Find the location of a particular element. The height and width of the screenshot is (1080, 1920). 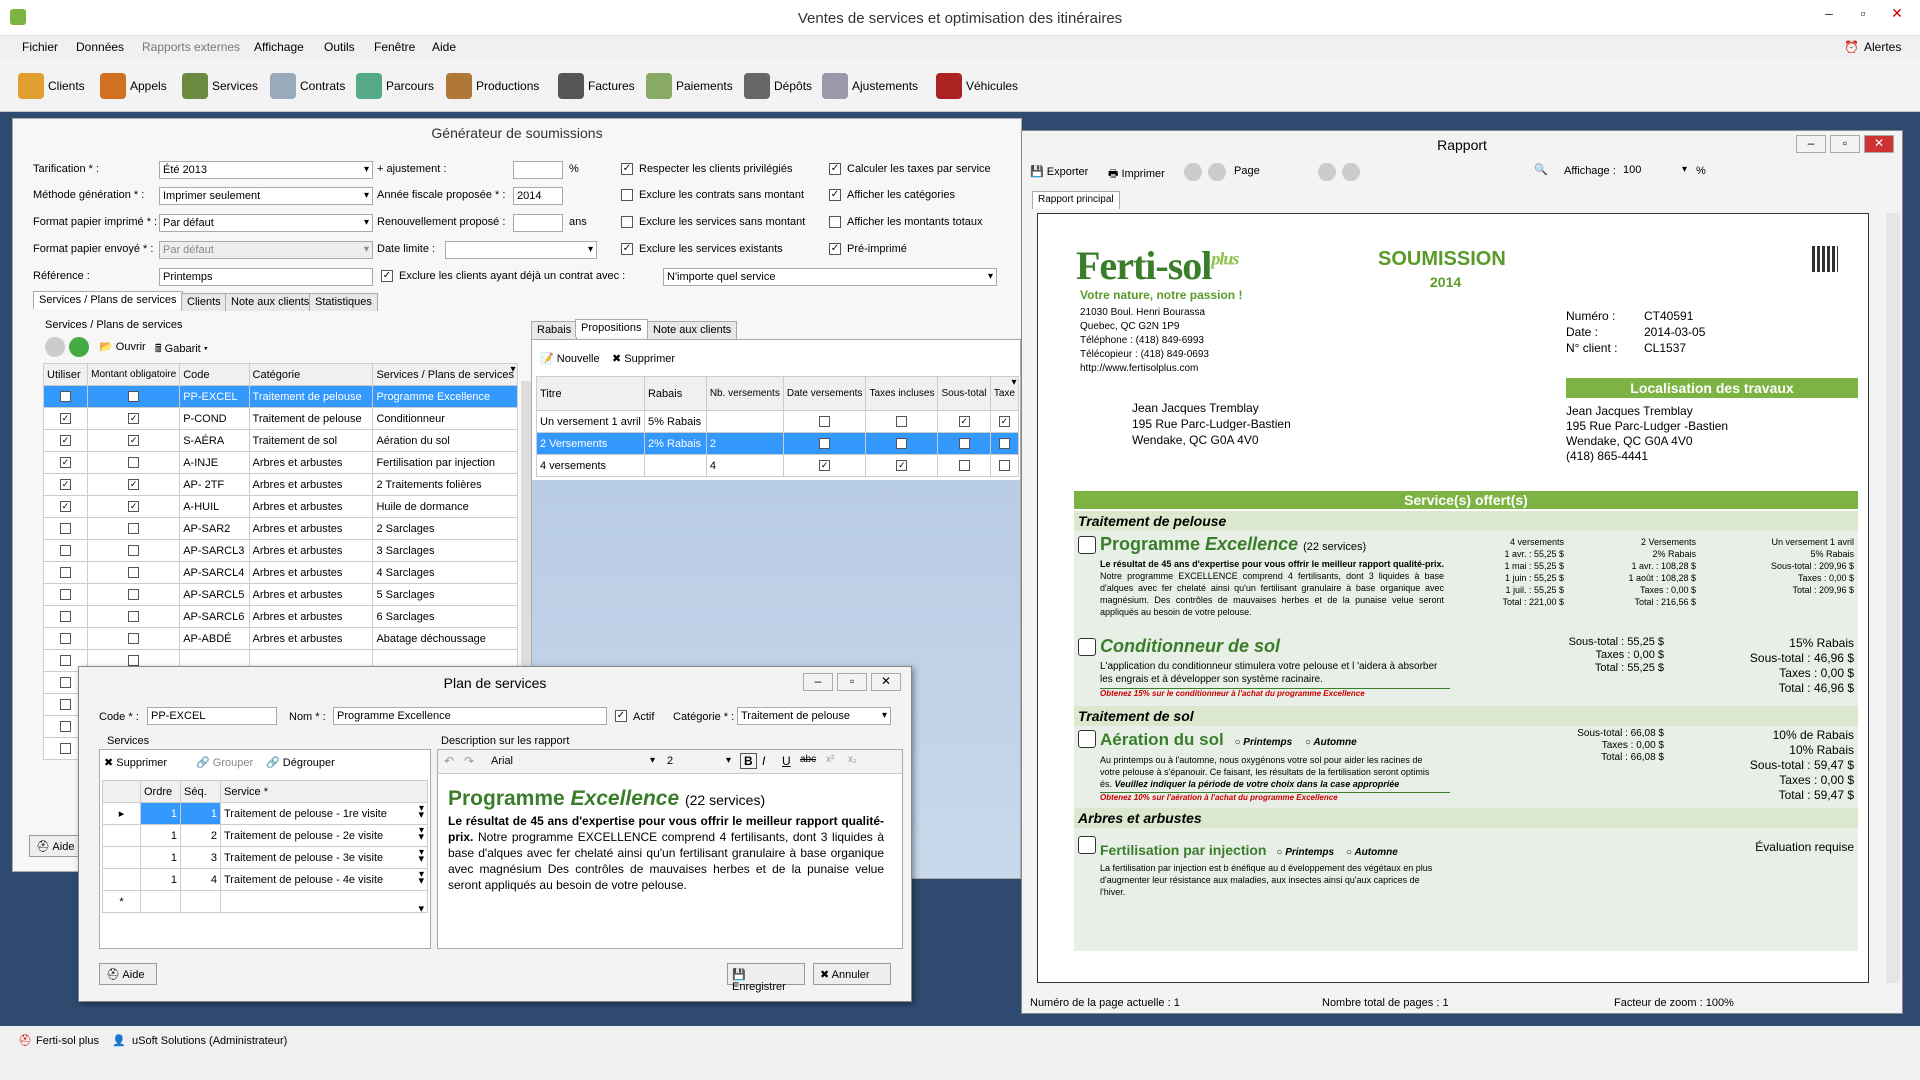

date-limite-picker is located at coordinates (521, 250).